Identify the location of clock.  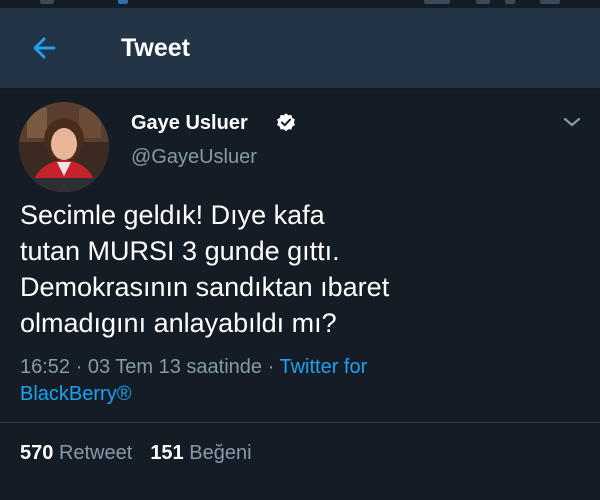
(550, 2).